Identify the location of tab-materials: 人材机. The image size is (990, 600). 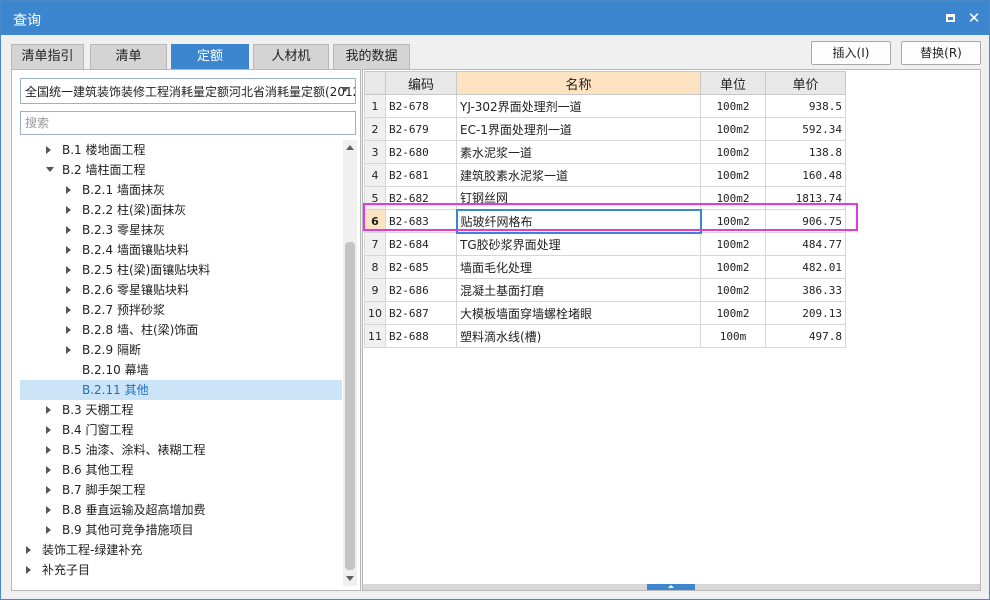
(291, 56).